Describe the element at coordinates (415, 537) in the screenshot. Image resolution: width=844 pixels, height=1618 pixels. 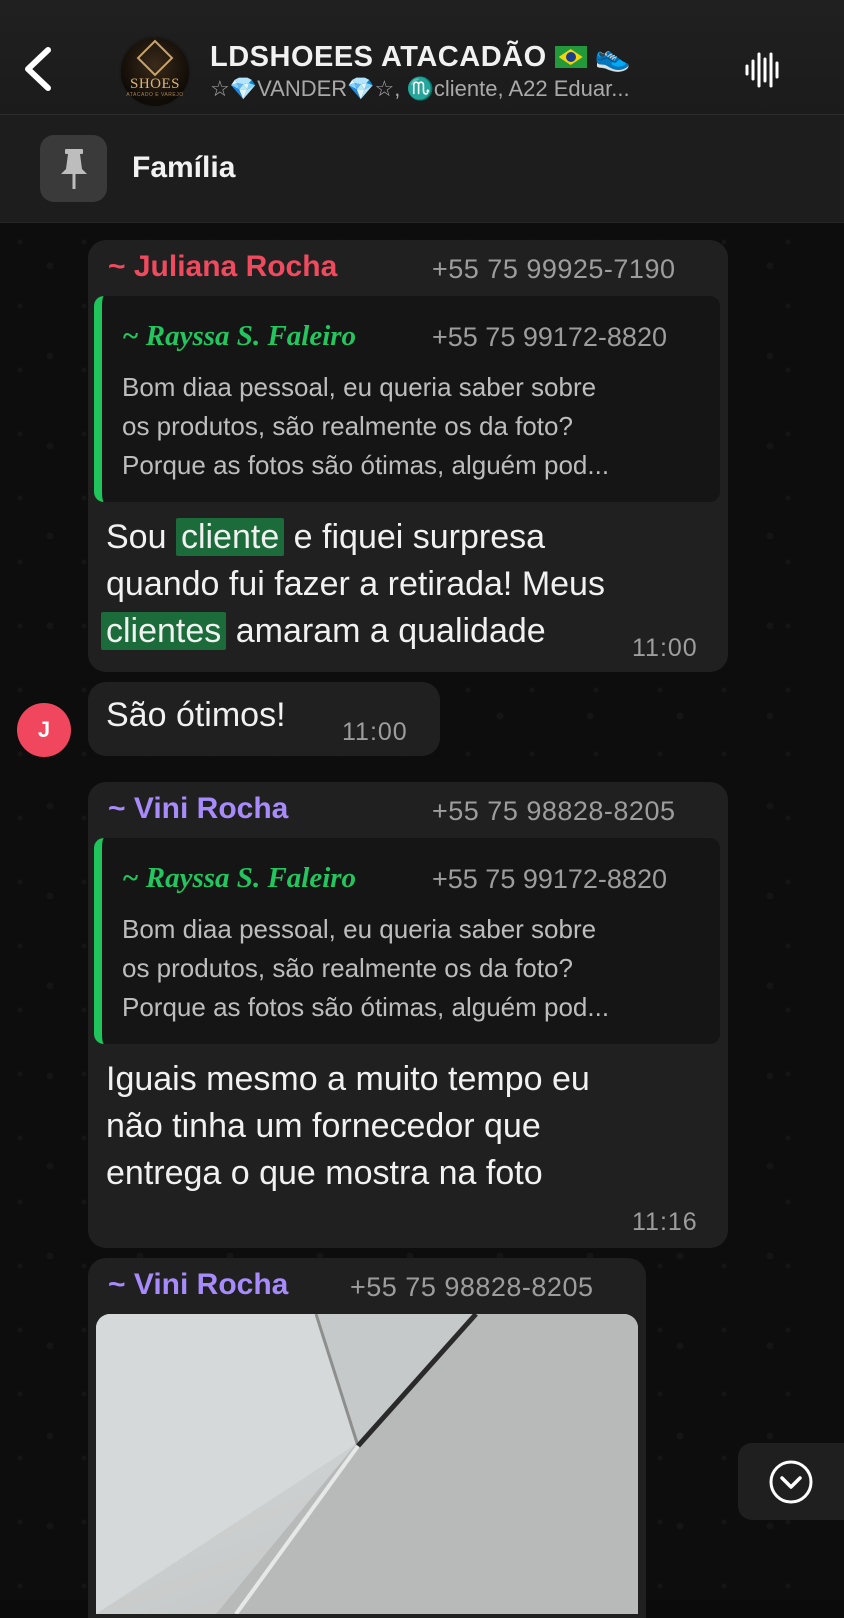
I see `text-fragment: e fiquei surpresa` at that location.